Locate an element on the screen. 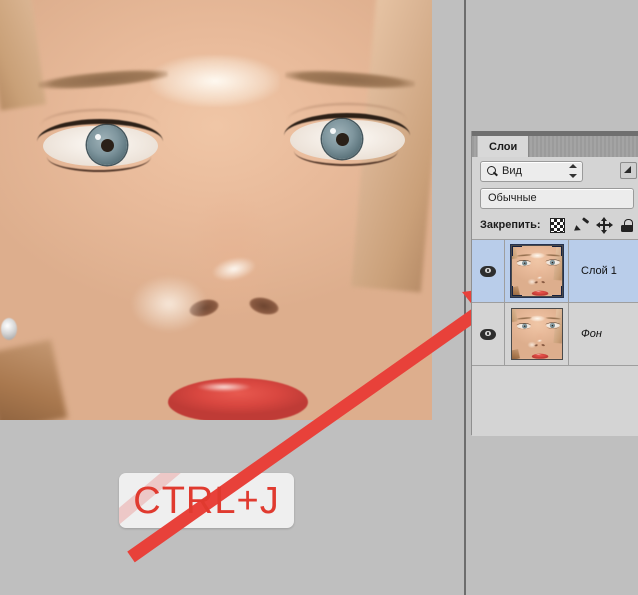 The width and height of the screenshot is (638, 595). layer-row: Слой 1 is located at coordinates (555, 271).